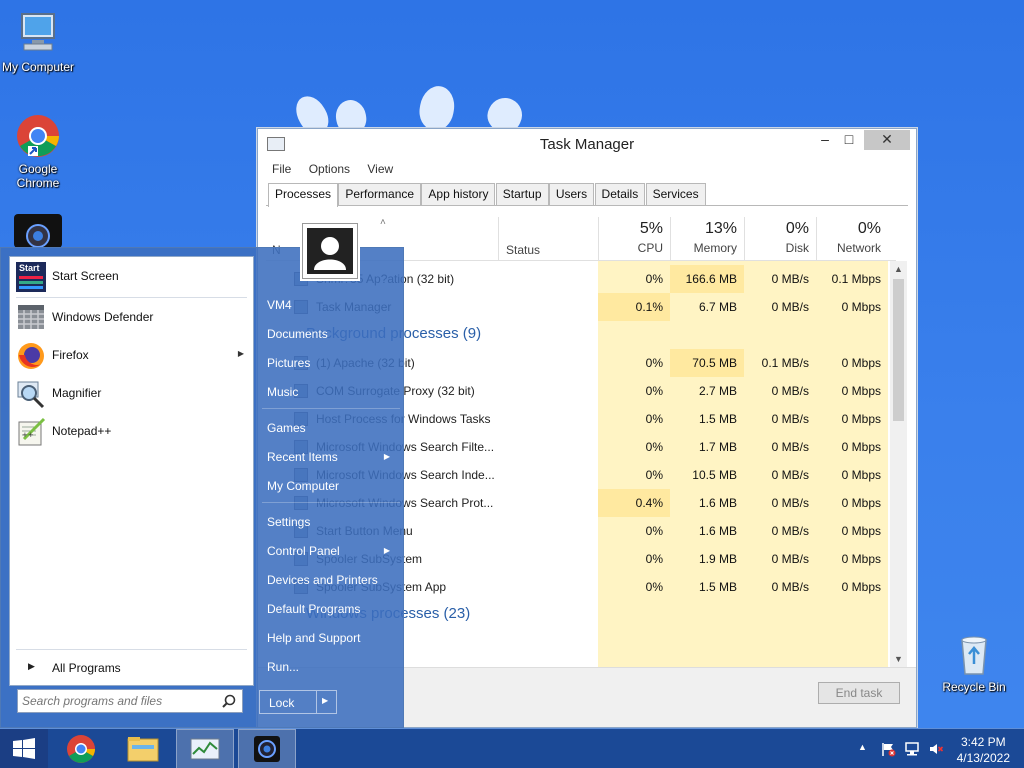 This screenshot has height=768, width=1024. I want to click on start-item-firefox: Firefox ▶, so click(132, 356).